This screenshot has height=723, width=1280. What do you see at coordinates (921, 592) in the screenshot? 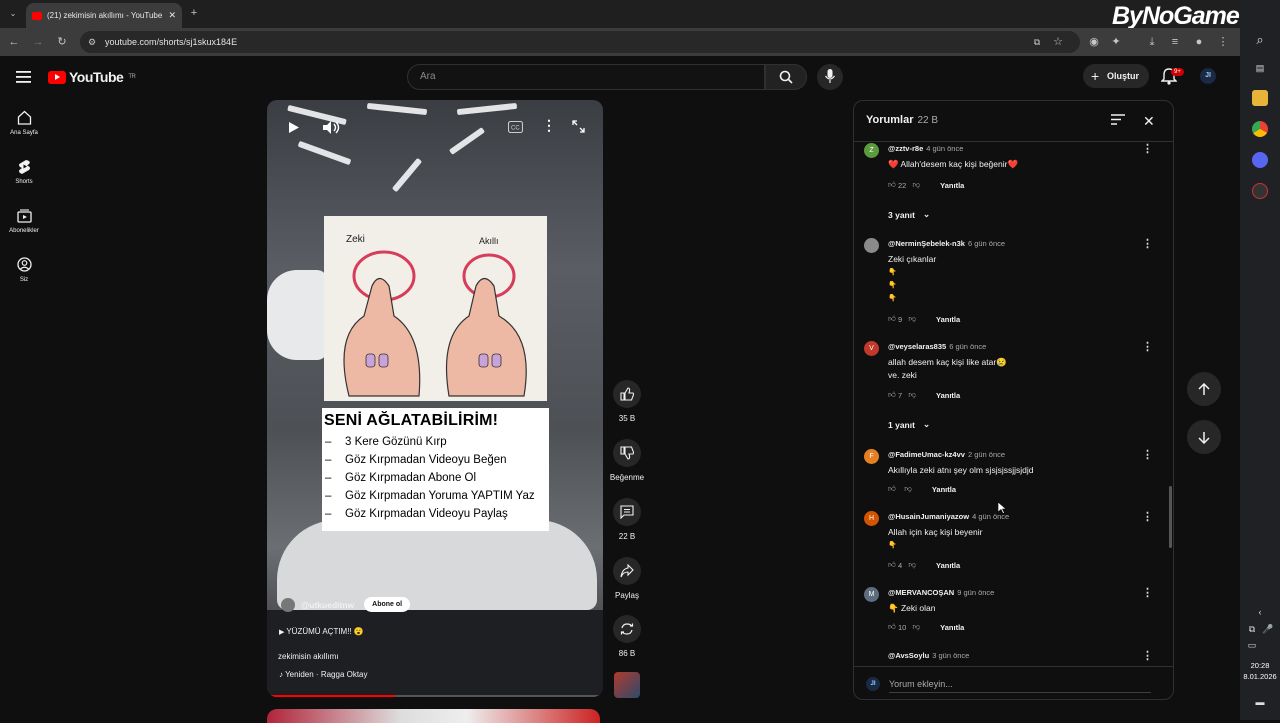
I see `comment-author: @MERVANCOŞAN` at bounding box center [921, 592].